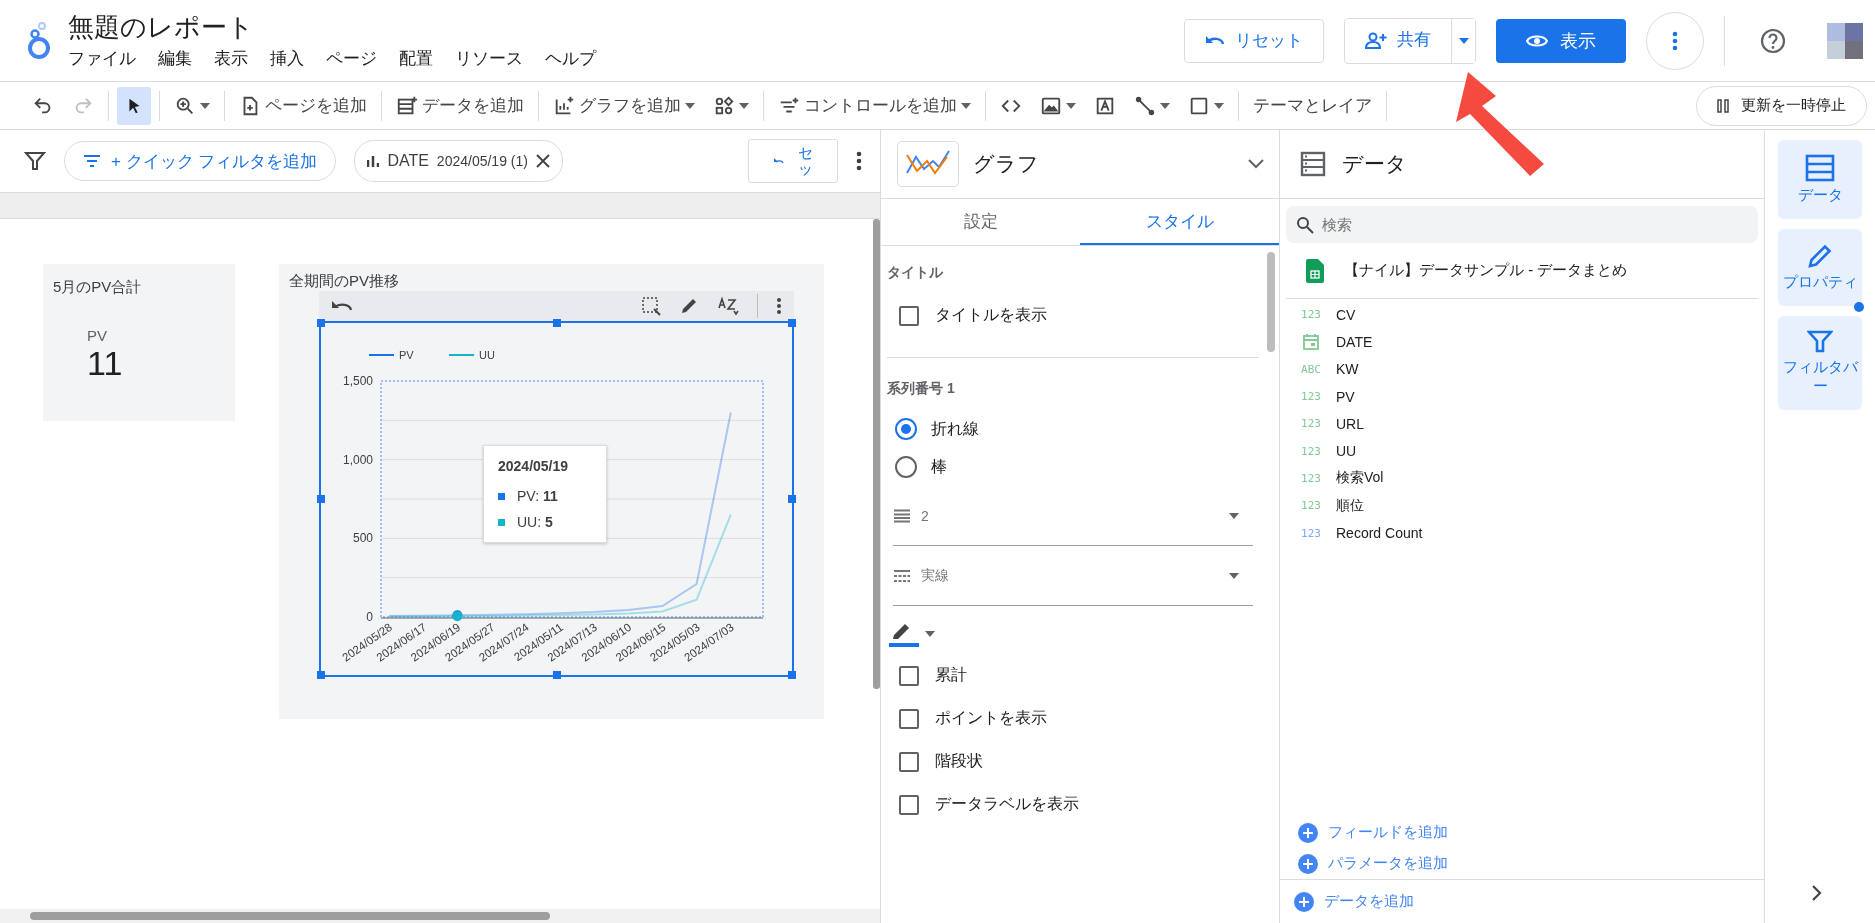 This screenshot has width=1875, height=923. What do you see at coordinates (1376, 39) in the screenshot?
I see `person-add-icon` at bounding box center [1376, 39].